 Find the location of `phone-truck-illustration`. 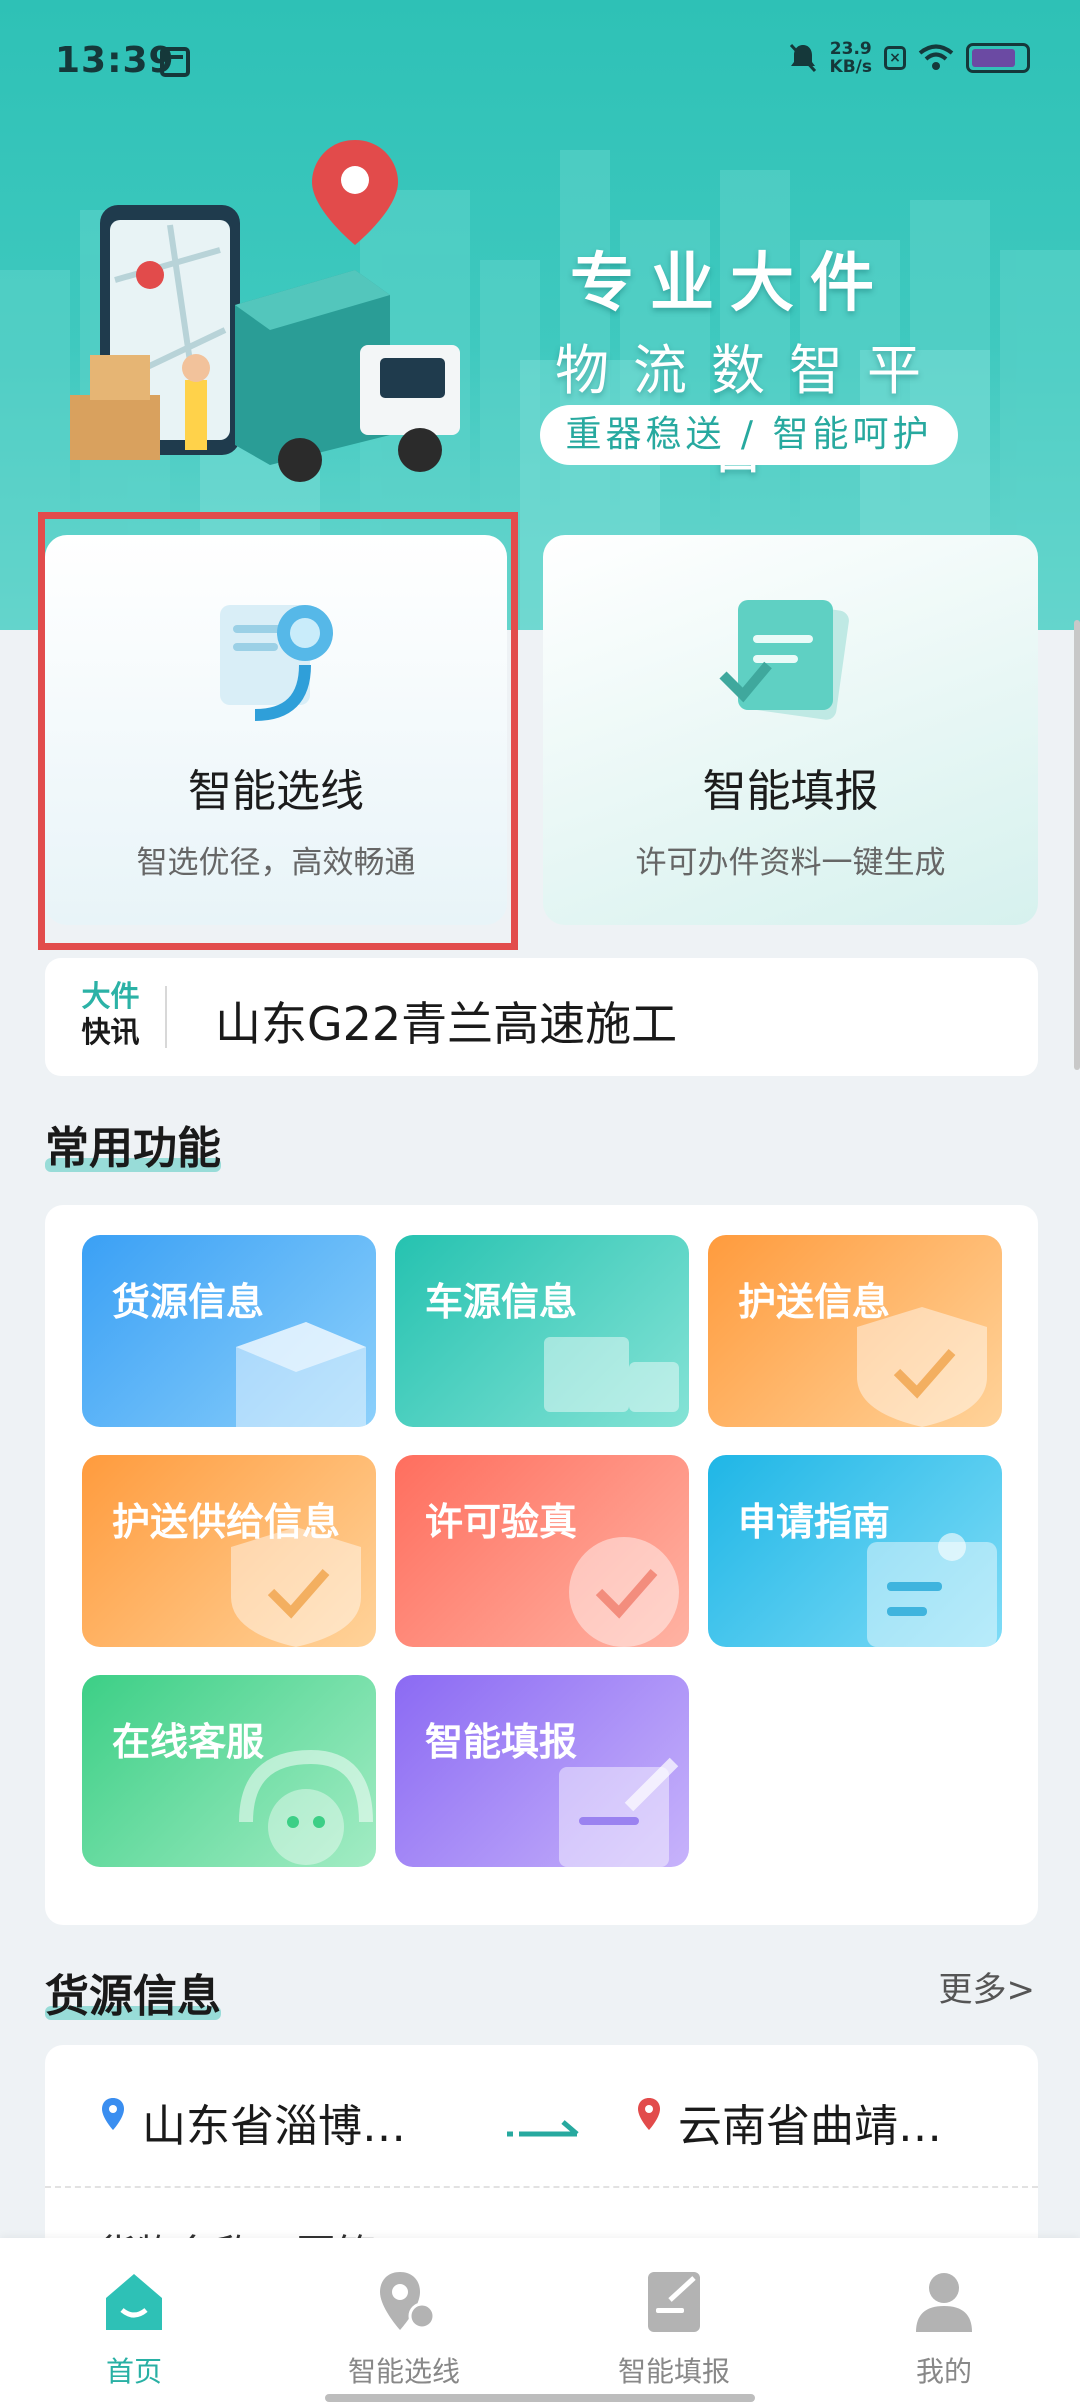

phone-truck-illustration is located at coordinates (265, 311).